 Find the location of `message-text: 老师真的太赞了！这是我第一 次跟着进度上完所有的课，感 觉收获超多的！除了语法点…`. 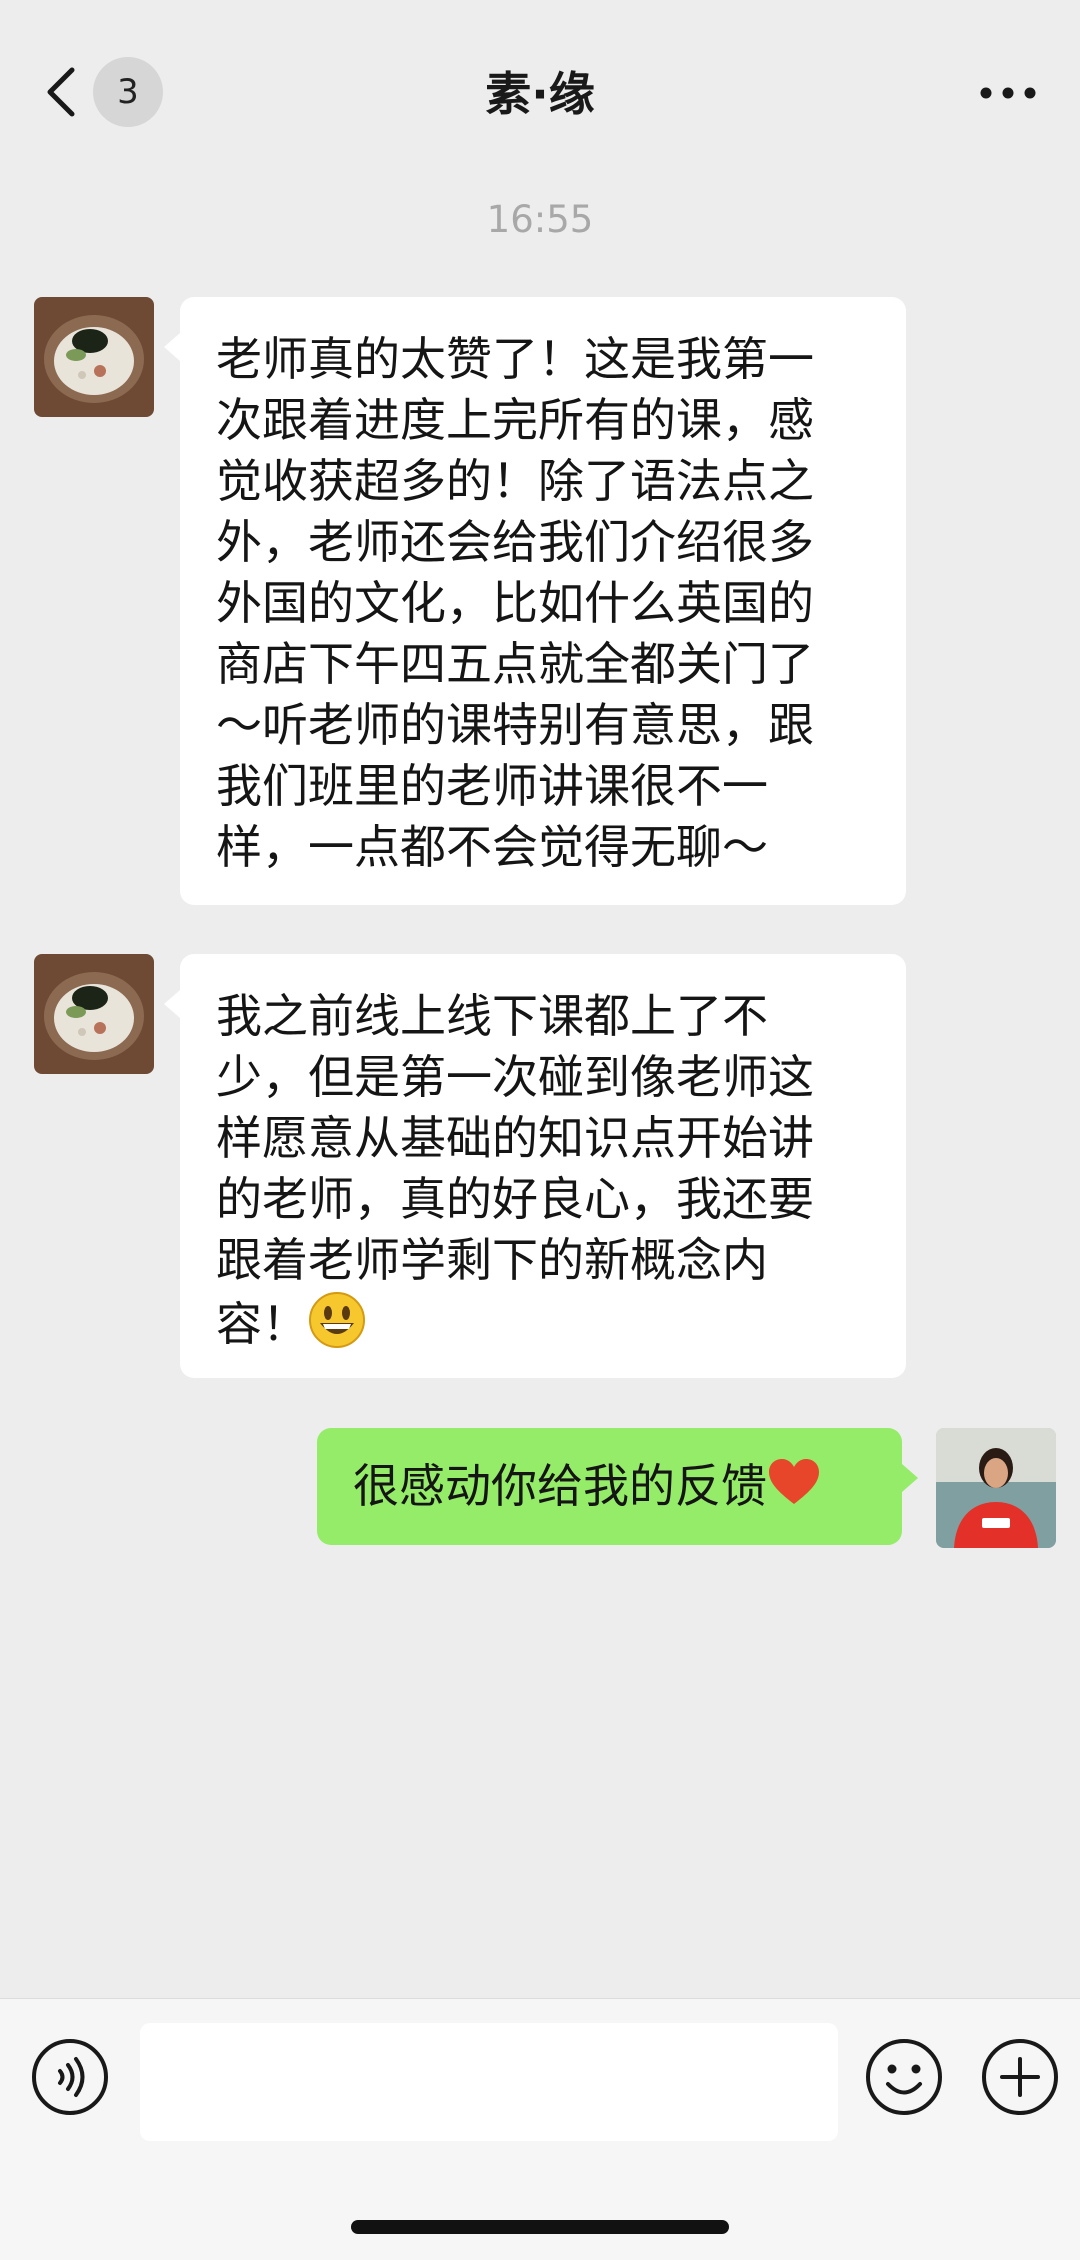

message-text: 老师真的太赞了！这是我第一 次跟着进度上完所有的课，感 觉收获超多的！除了语法点… is located at coordinates (515, 603).